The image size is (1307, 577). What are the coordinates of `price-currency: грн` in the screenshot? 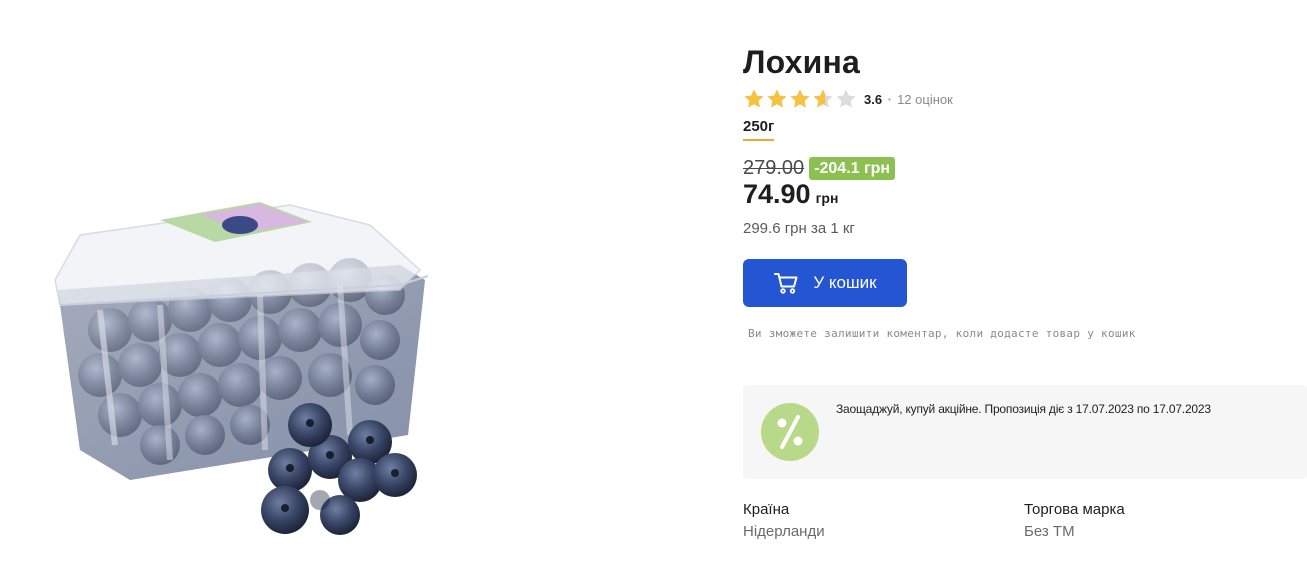 It's located at (827, 198).